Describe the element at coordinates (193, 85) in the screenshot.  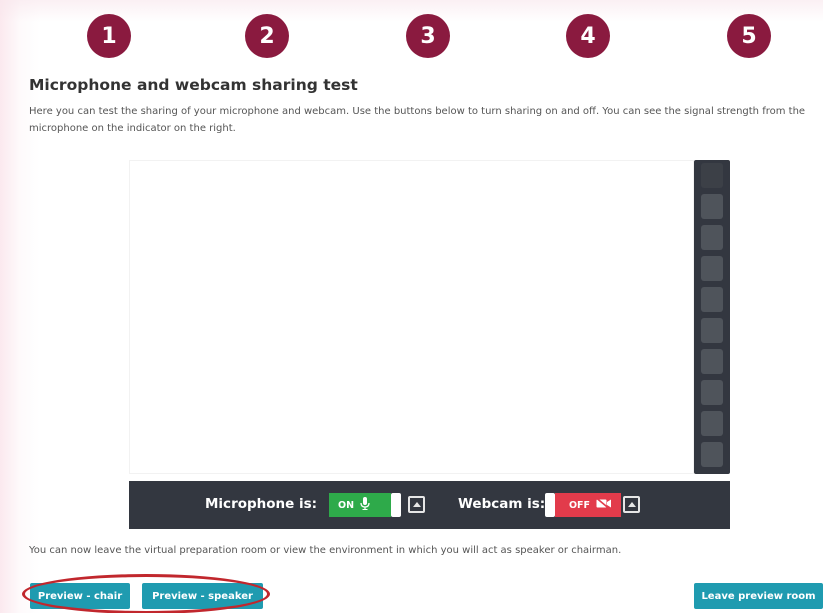
I see `page-title: Microphone and webcam sharing test` at that location.